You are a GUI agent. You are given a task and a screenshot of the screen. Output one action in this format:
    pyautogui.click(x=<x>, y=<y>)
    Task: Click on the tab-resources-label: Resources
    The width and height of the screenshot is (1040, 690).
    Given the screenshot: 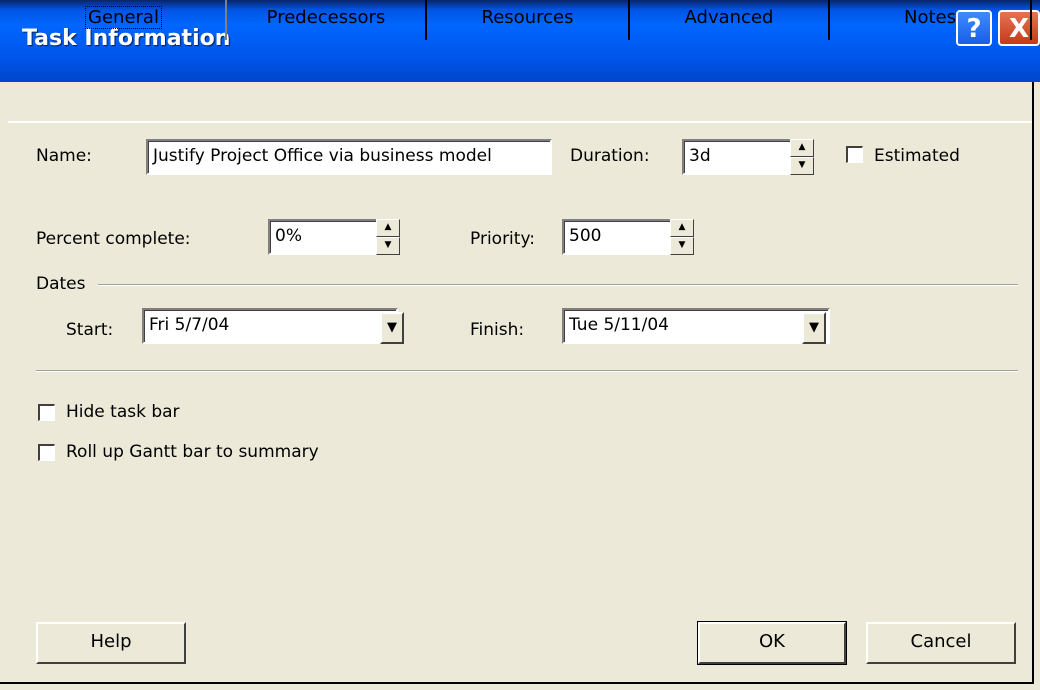 What is the action you would take?
    pyautogui.click(x=527, y=17)
    